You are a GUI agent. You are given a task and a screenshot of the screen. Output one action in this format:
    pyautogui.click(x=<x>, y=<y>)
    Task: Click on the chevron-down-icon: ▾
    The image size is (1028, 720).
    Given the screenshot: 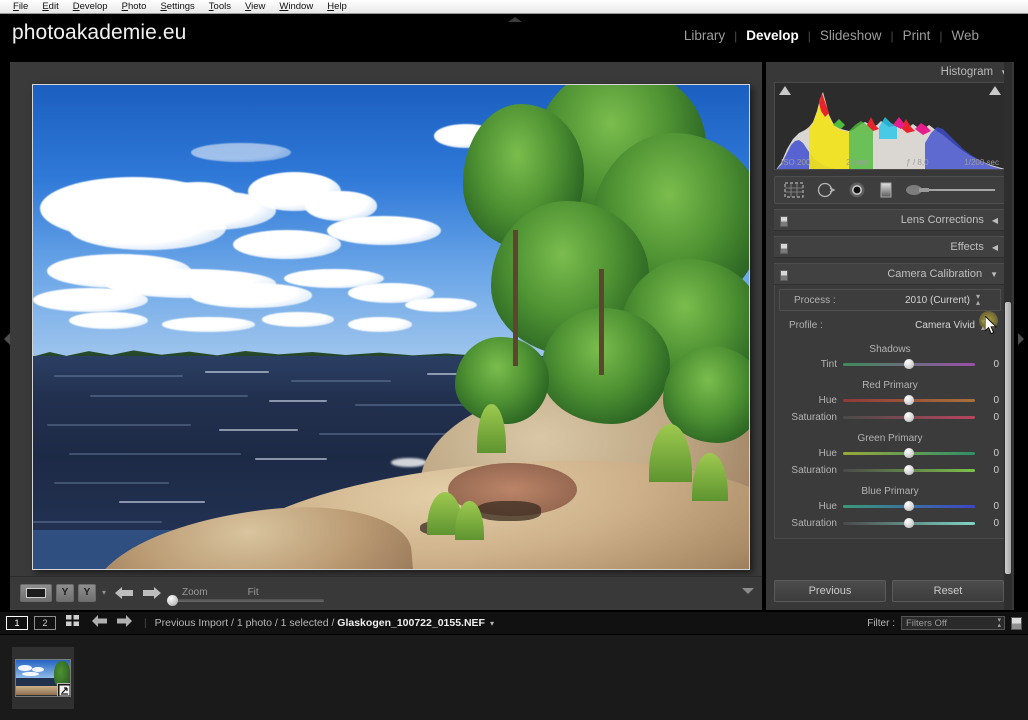 What is the action you would take?
    pyautogui.click(x=492, y=623)
    